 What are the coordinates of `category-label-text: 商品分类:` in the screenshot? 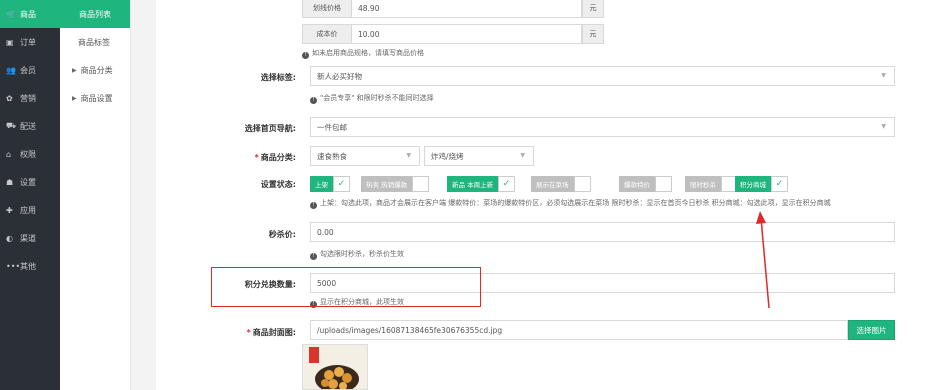 It's located at (278, 157).